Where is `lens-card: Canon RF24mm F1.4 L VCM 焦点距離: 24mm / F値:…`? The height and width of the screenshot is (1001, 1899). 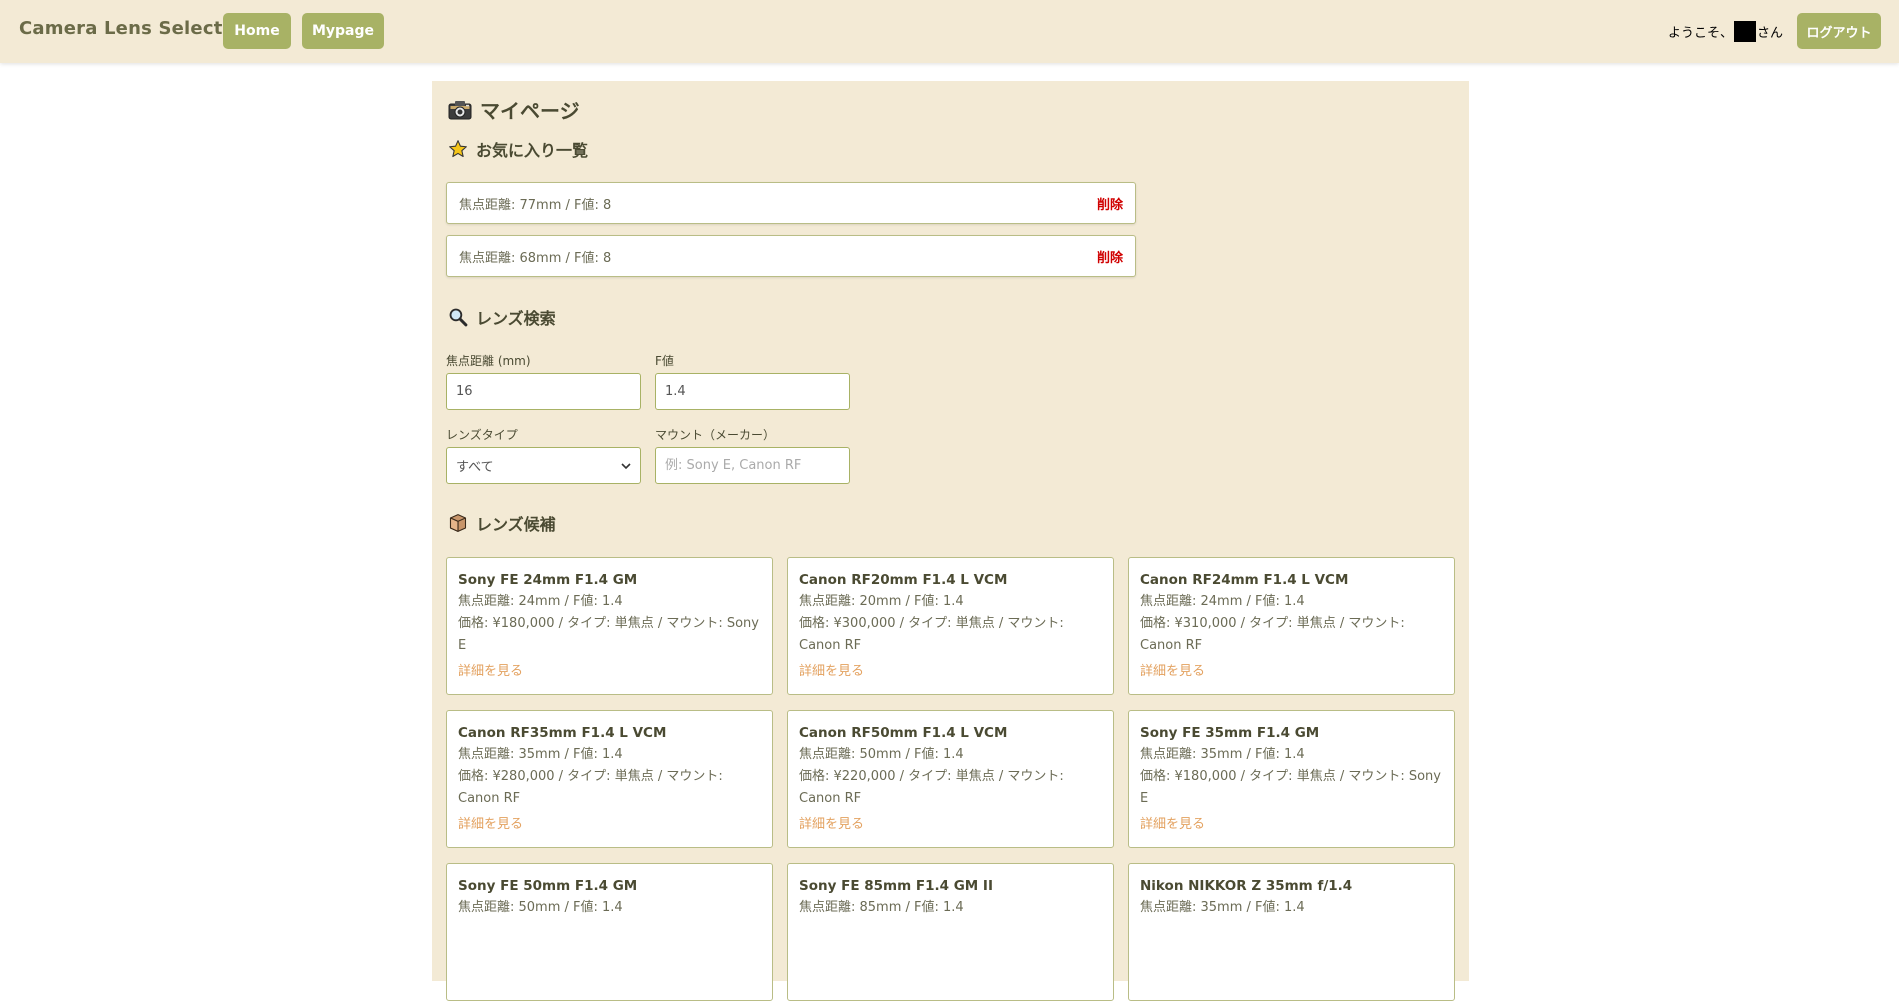 lens-card: Canon RF24mm F1.4 L VCM 焦点距離: 24mm / F値:… is located at coordinates (1291, 626).